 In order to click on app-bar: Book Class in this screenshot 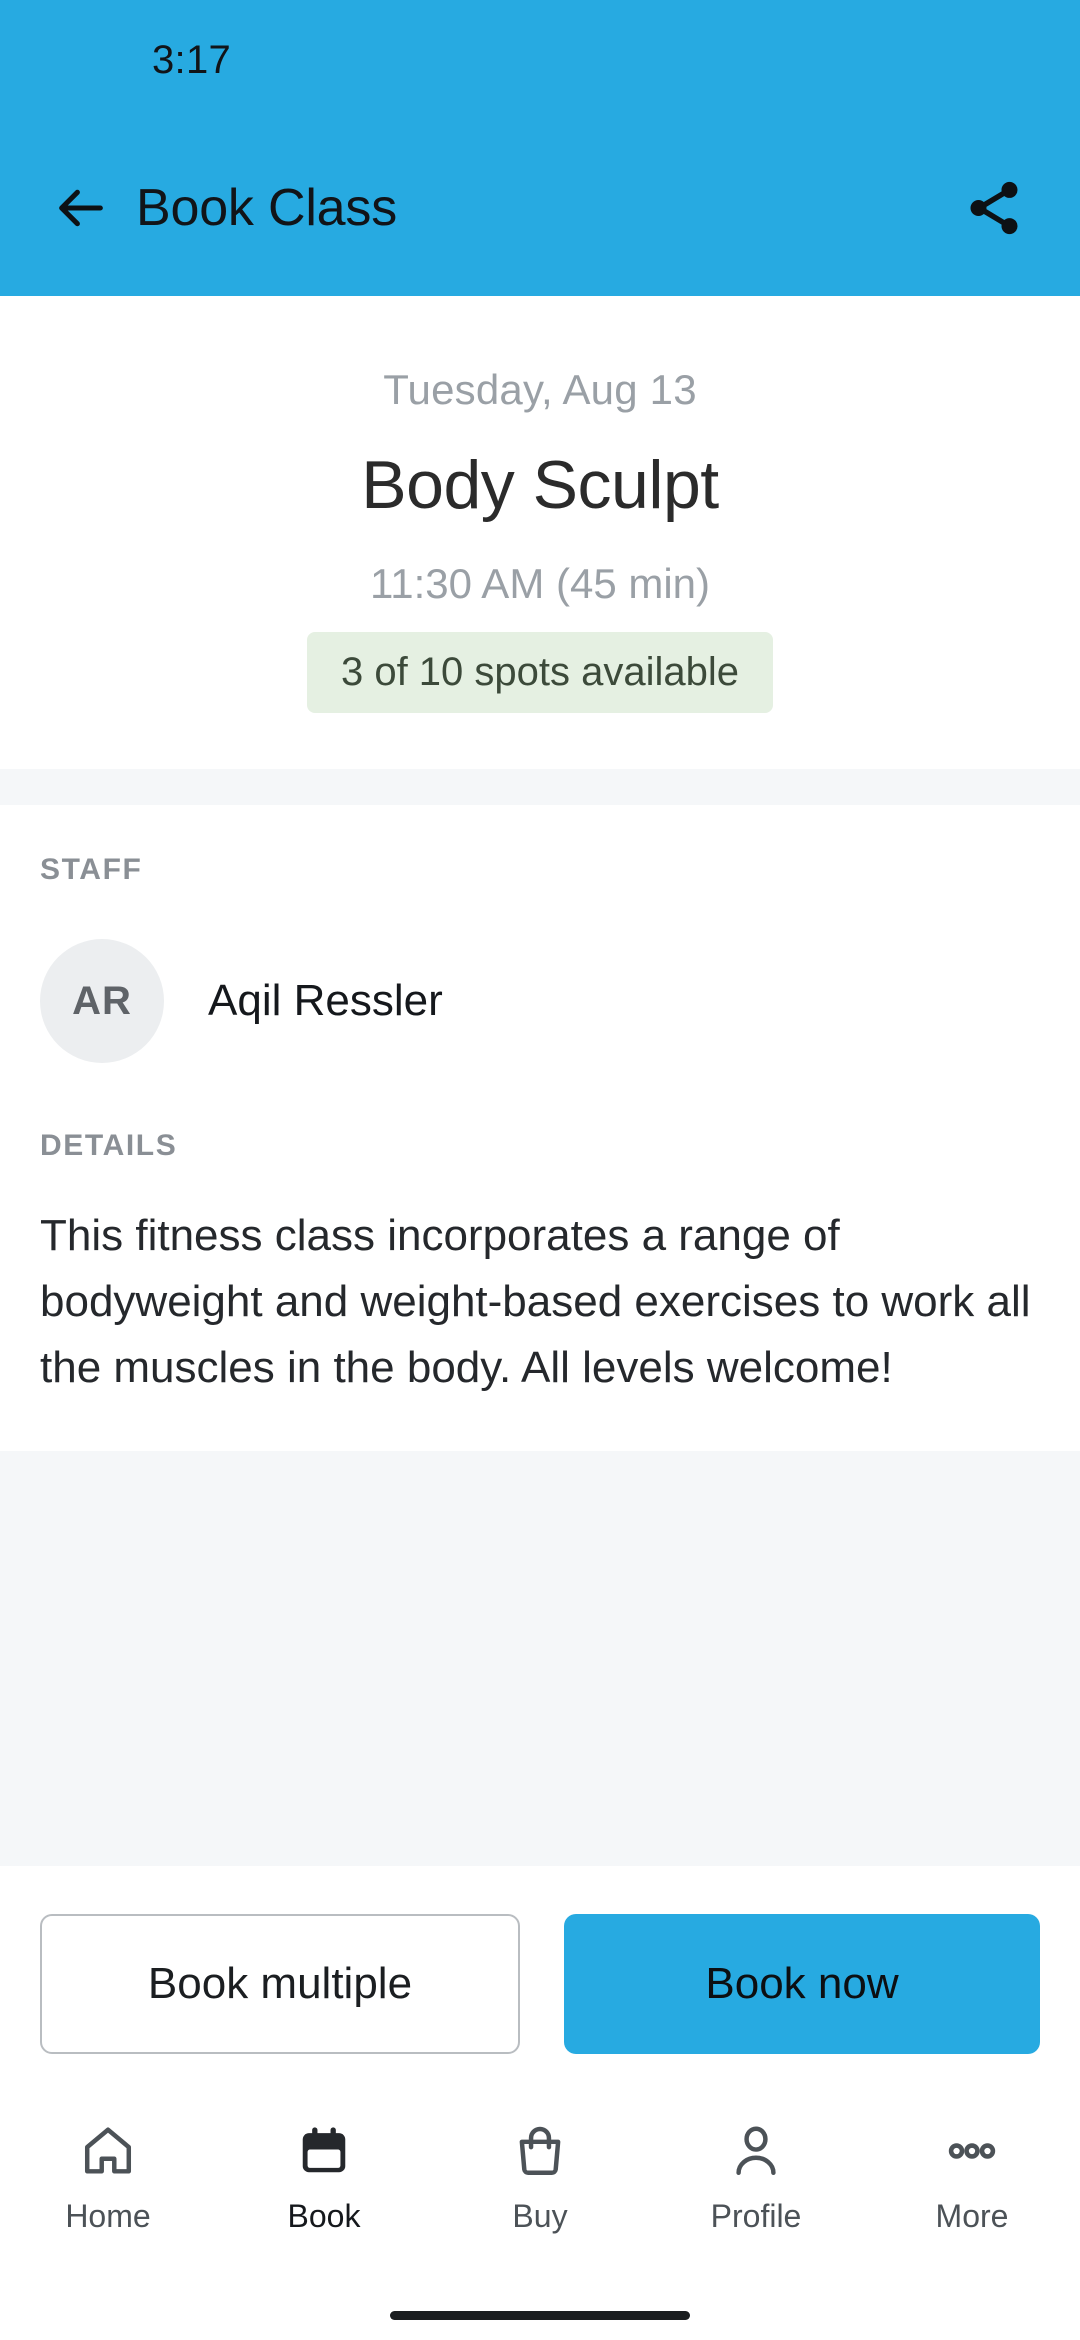, I will do `click(540, 208)`.